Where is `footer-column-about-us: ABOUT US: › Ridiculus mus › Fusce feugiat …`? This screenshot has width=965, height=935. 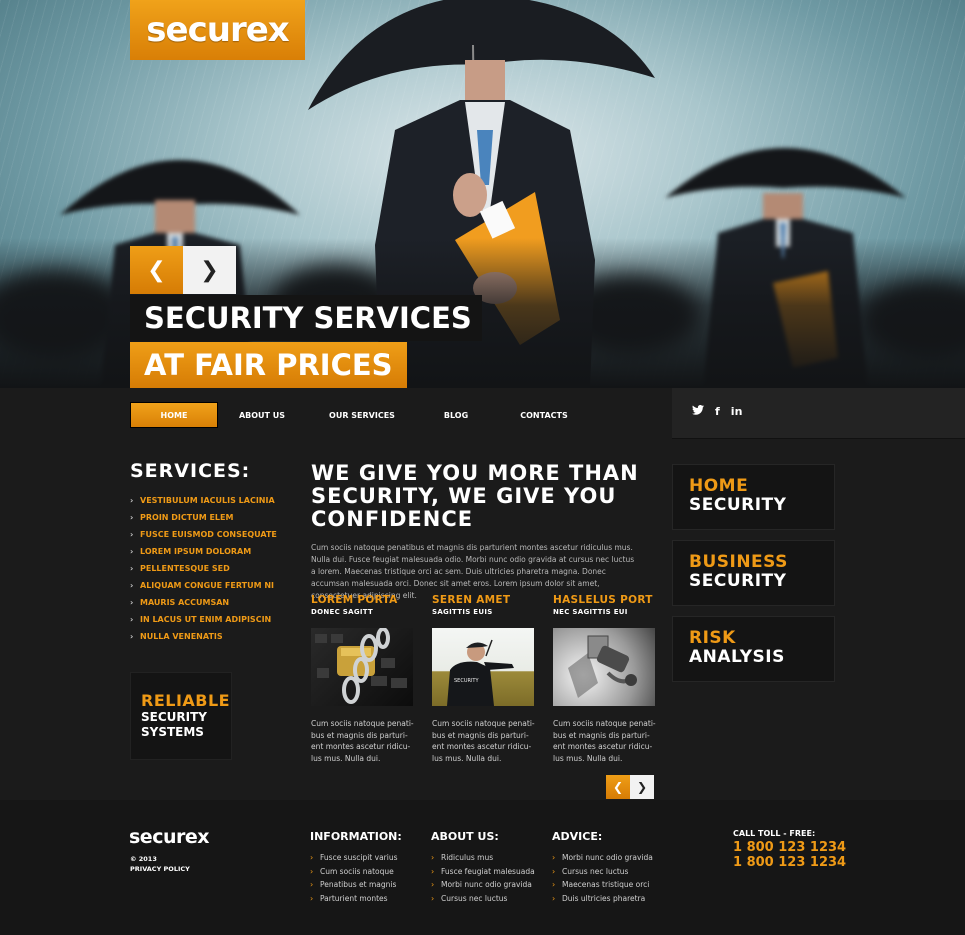 footer-column-about-us: ABOUT US: › Ridiculus mus › Fusce feugiat … is located at coordinates (483, 867).